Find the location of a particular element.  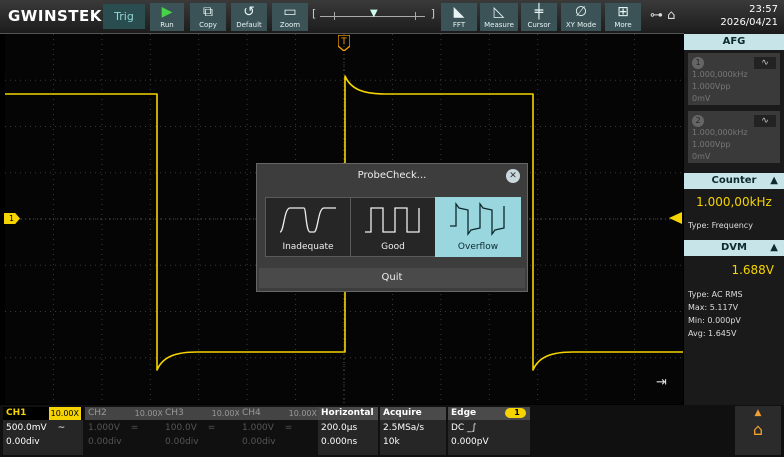

trigger-position-marker: T is located at coordinates (344, 43).